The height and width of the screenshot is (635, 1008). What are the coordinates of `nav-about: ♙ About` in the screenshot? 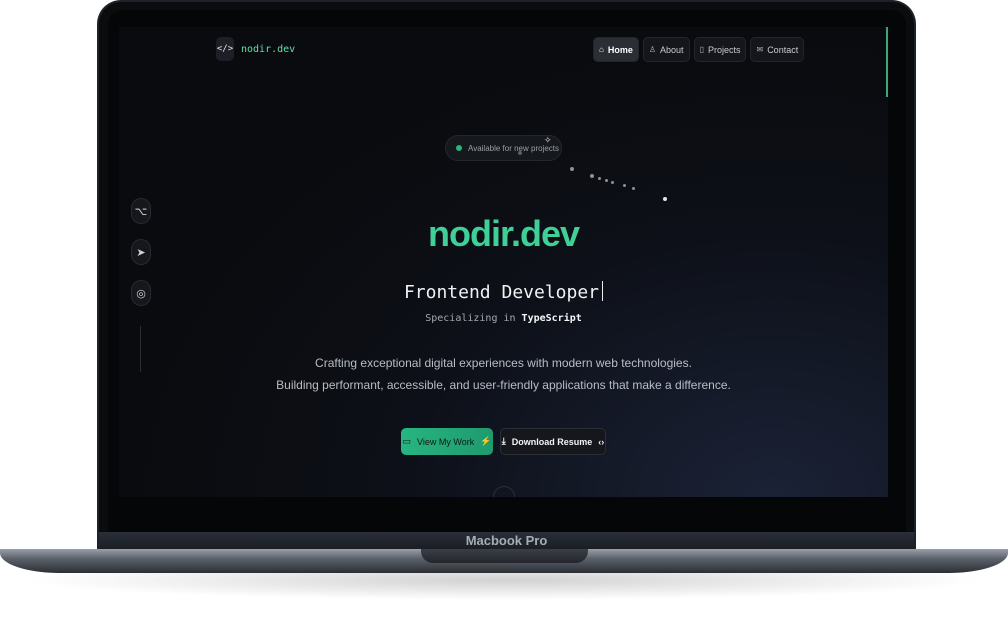 It's located at (666, 49).